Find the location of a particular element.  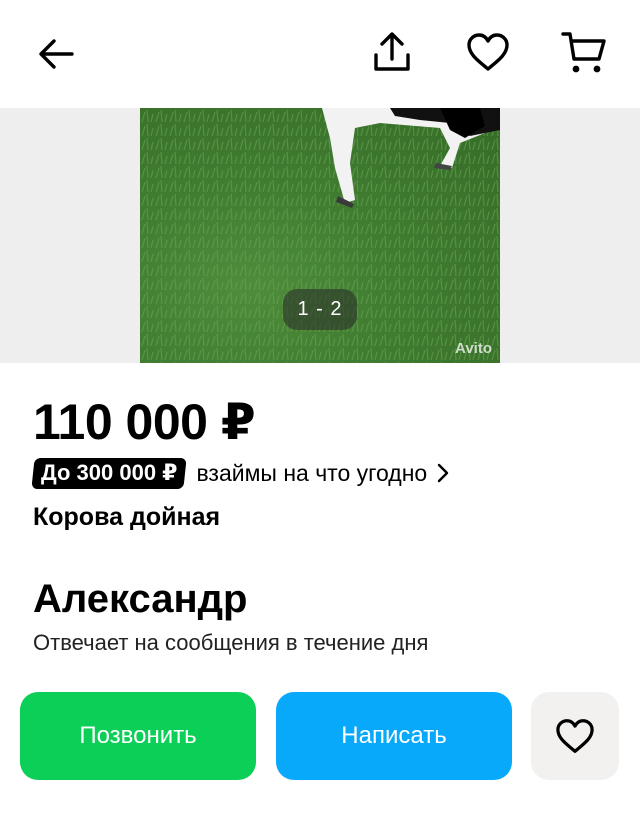

add-favorite-button is located at coordinates (575, 736).